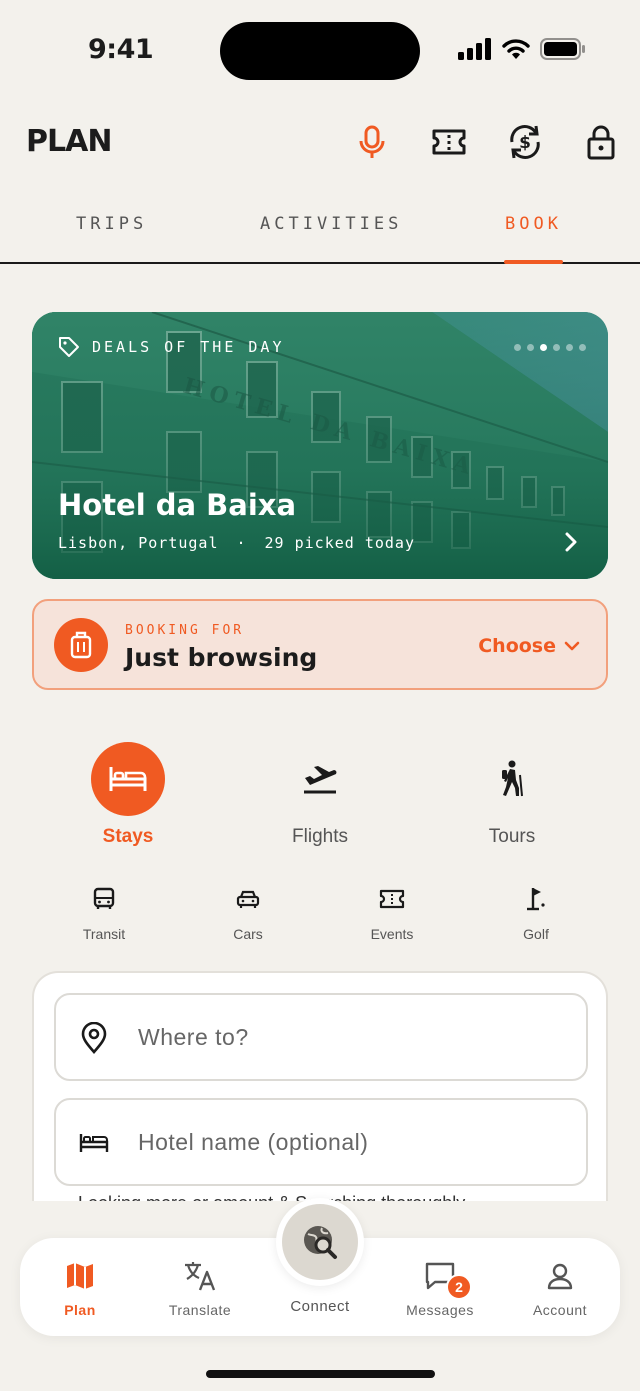 The image size is (640, 1391). I want to click on deal-tag: DEALS OF THE DAY, so click(171, 347).